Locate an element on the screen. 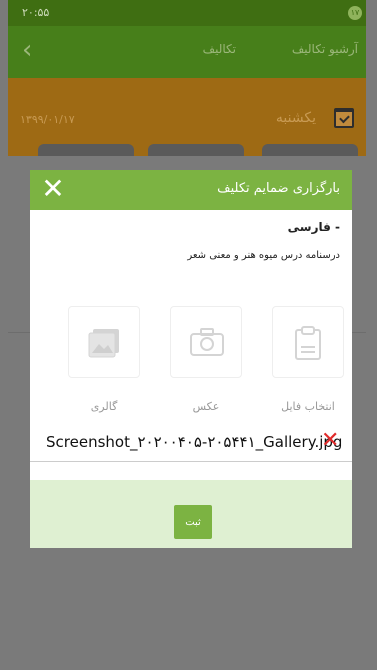 The image size is (377, 670). close-icon: ✕ is located at coordinates (53, 189).